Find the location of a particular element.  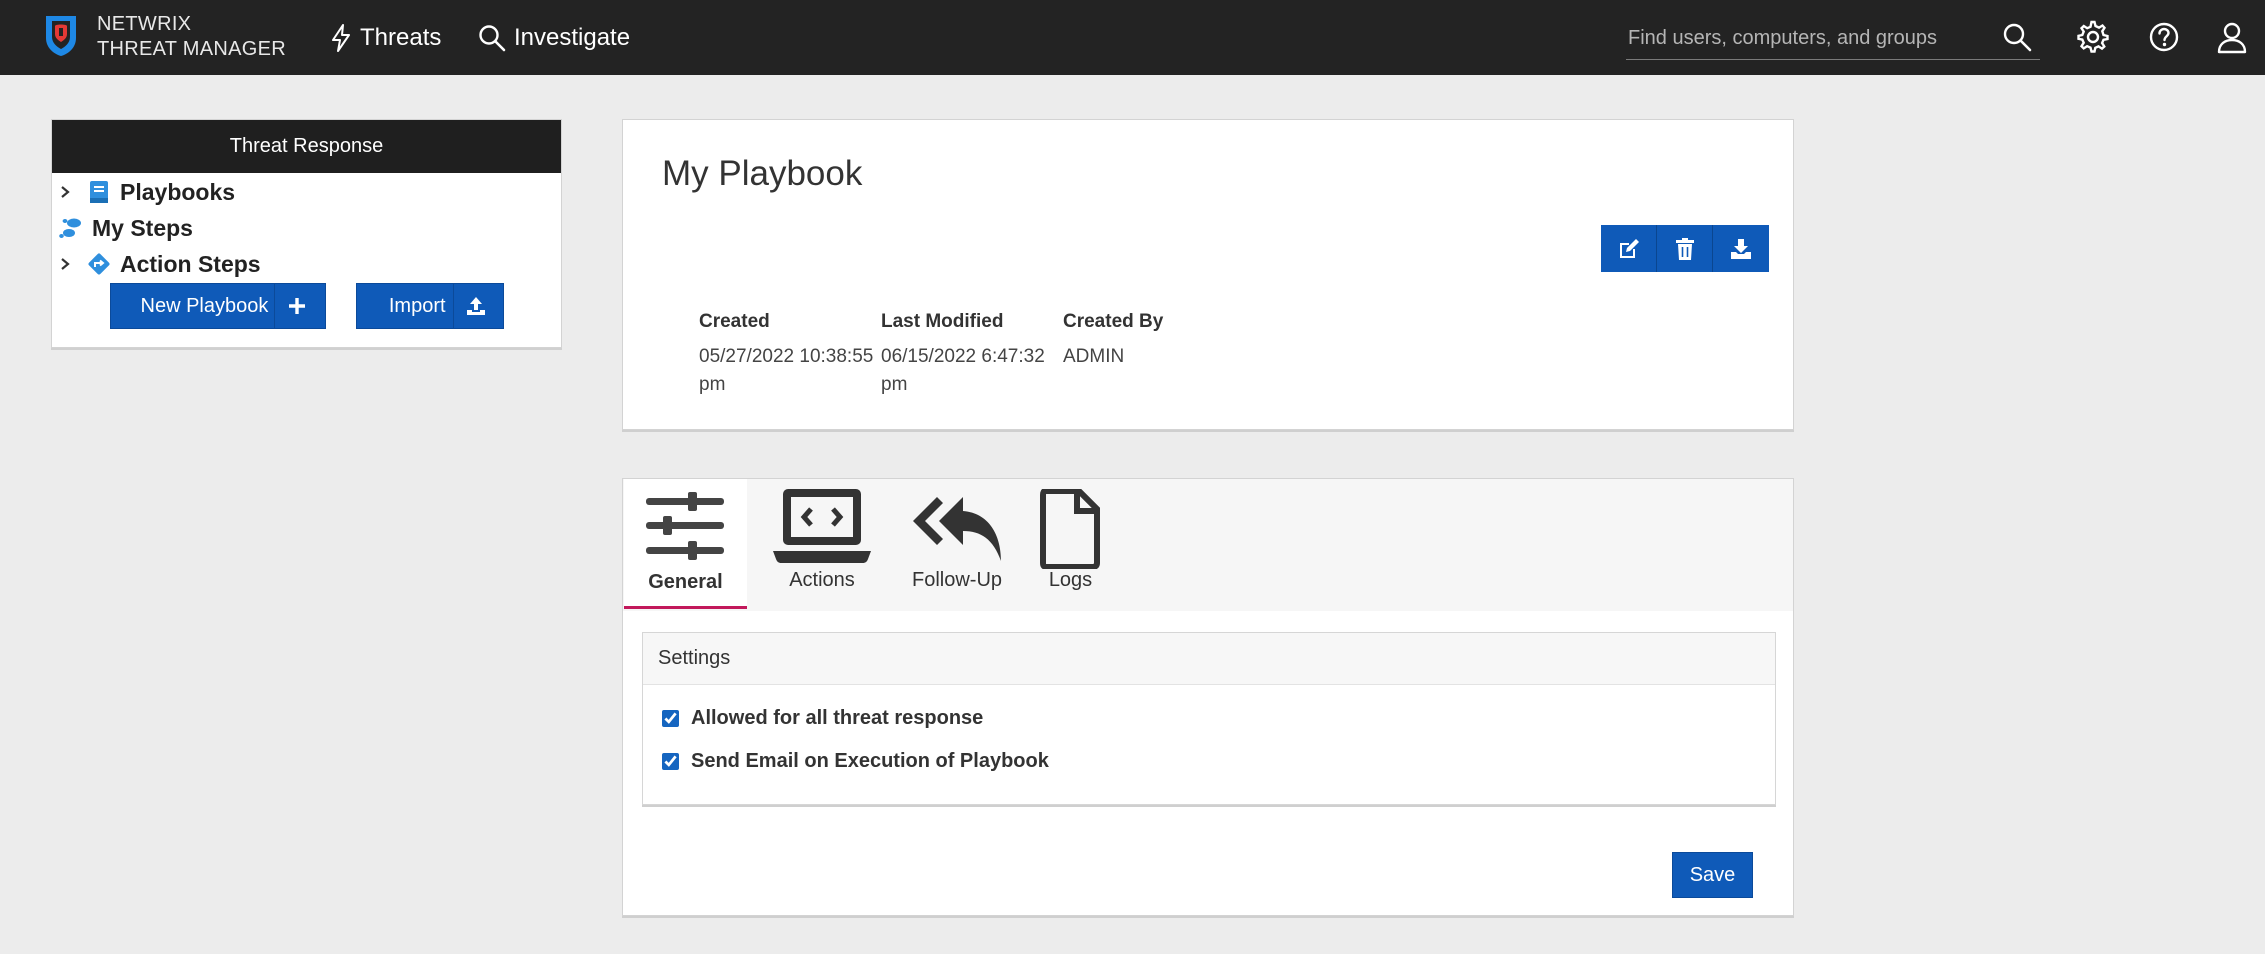

settings-button is located at coordinates (2093, 37).